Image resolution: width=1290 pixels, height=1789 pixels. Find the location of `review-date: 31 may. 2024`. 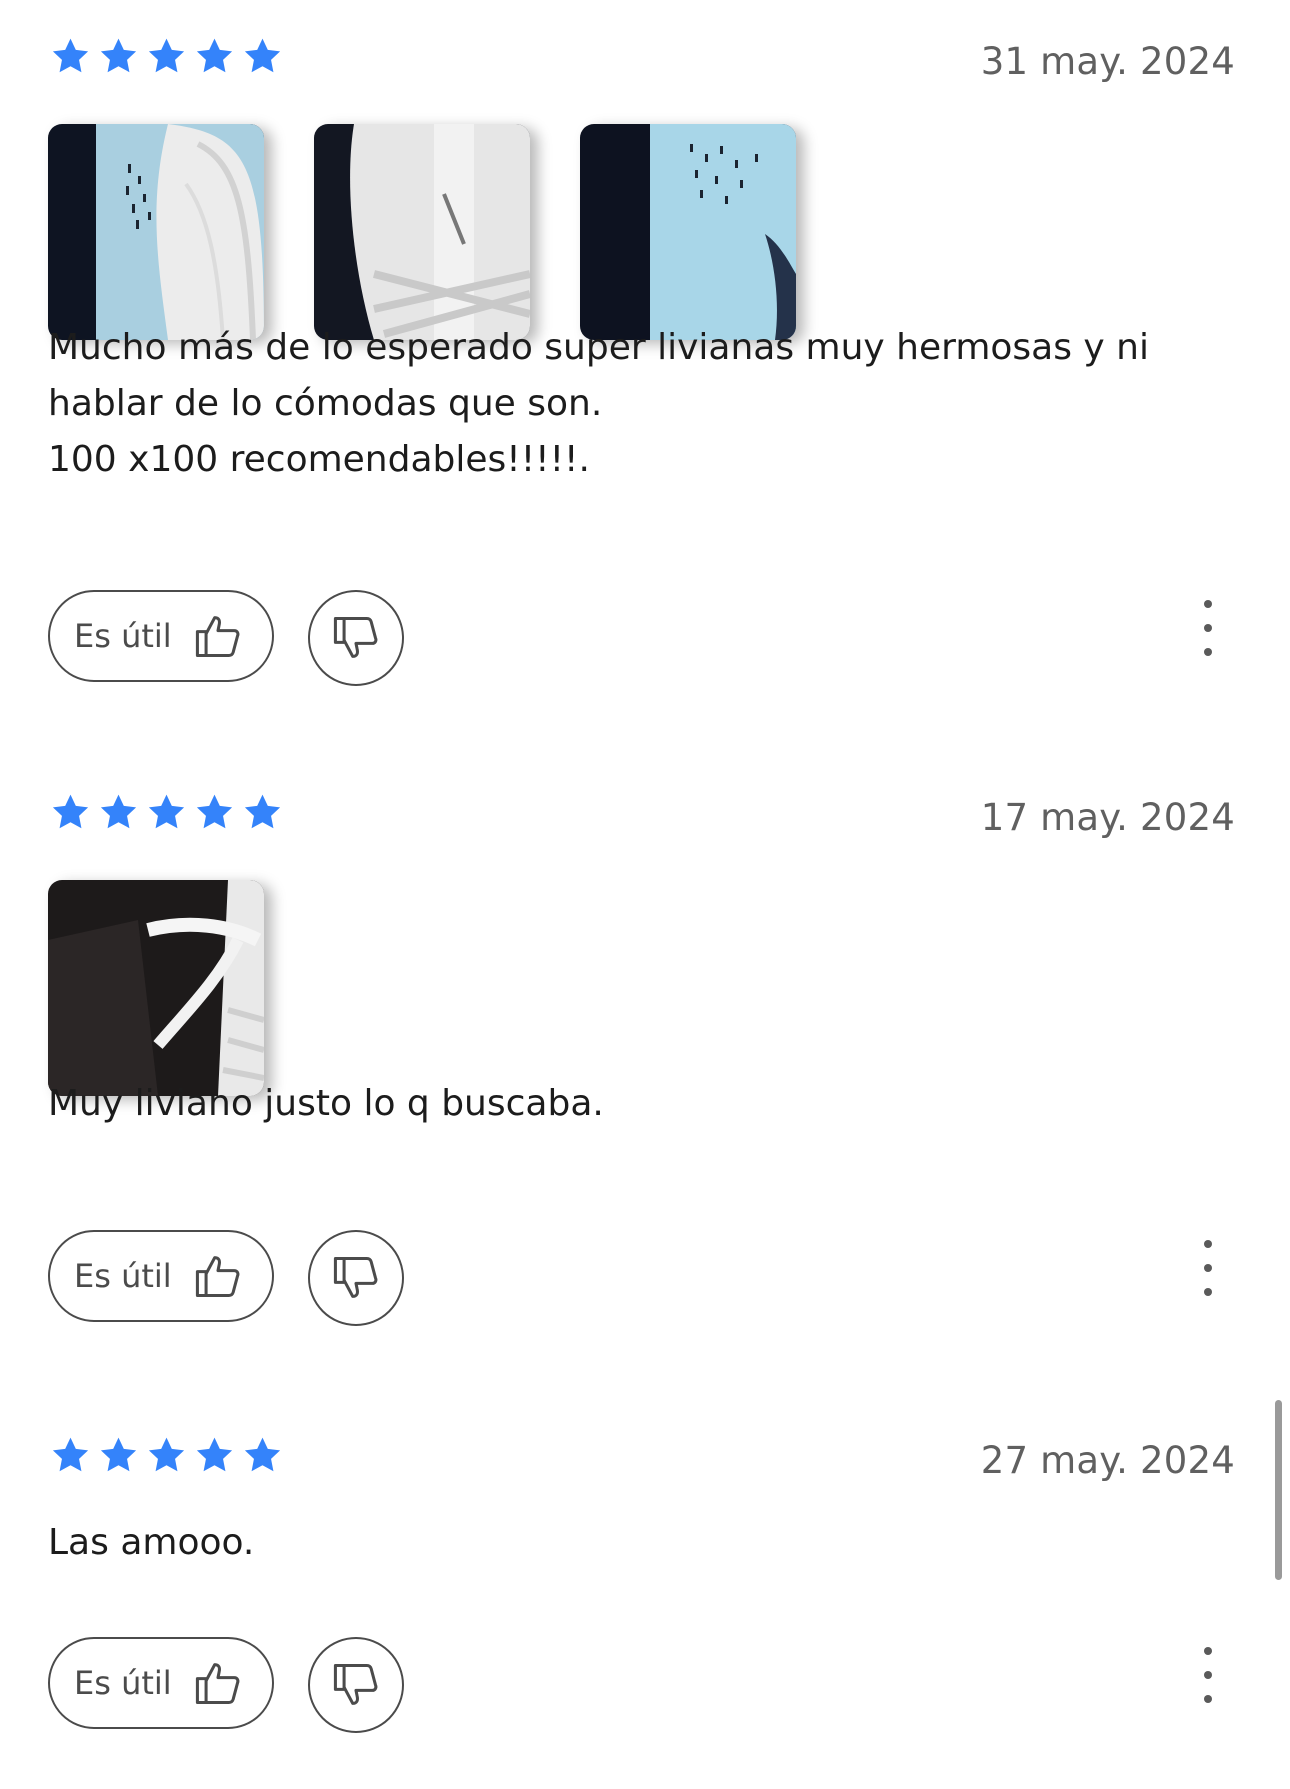

review-date: 31 may. 2024 is located at coordinates (1107, 61).